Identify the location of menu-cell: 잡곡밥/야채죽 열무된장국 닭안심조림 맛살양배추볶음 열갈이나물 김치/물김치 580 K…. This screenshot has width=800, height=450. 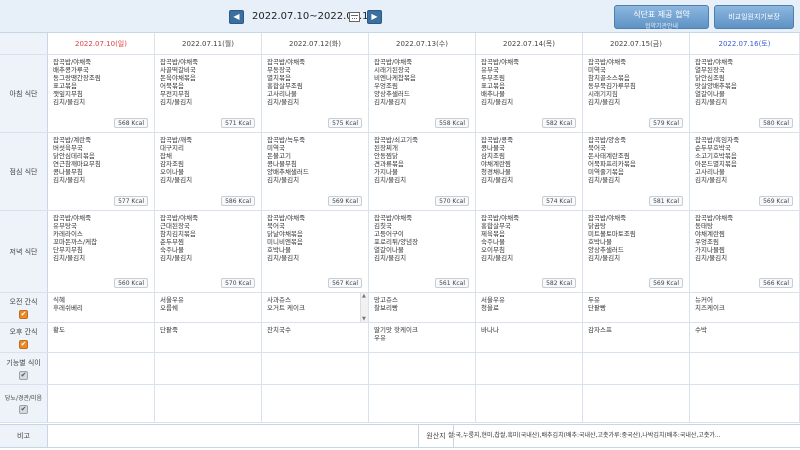
(745, 93).